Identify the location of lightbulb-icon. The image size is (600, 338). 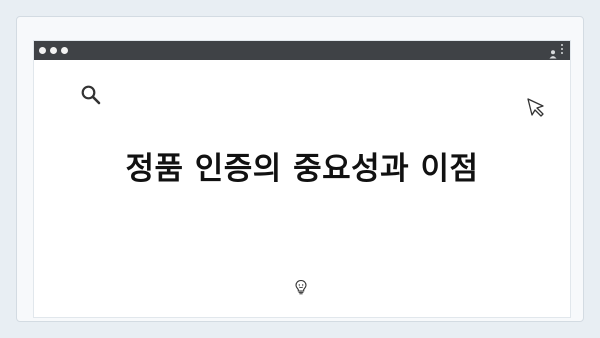
(301, 287).